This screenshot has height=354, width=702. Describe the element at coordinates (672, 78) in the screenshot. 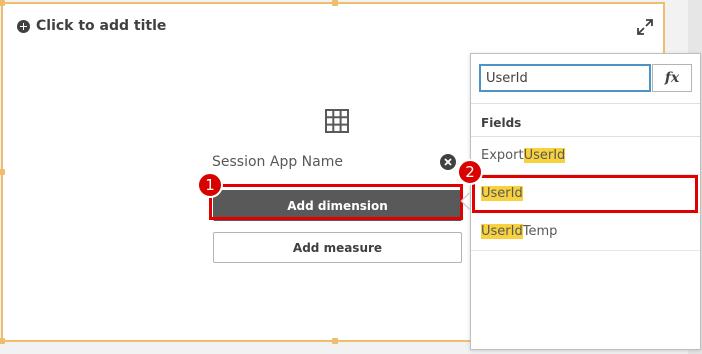

I see `expression-editor-button: fx` at that location.